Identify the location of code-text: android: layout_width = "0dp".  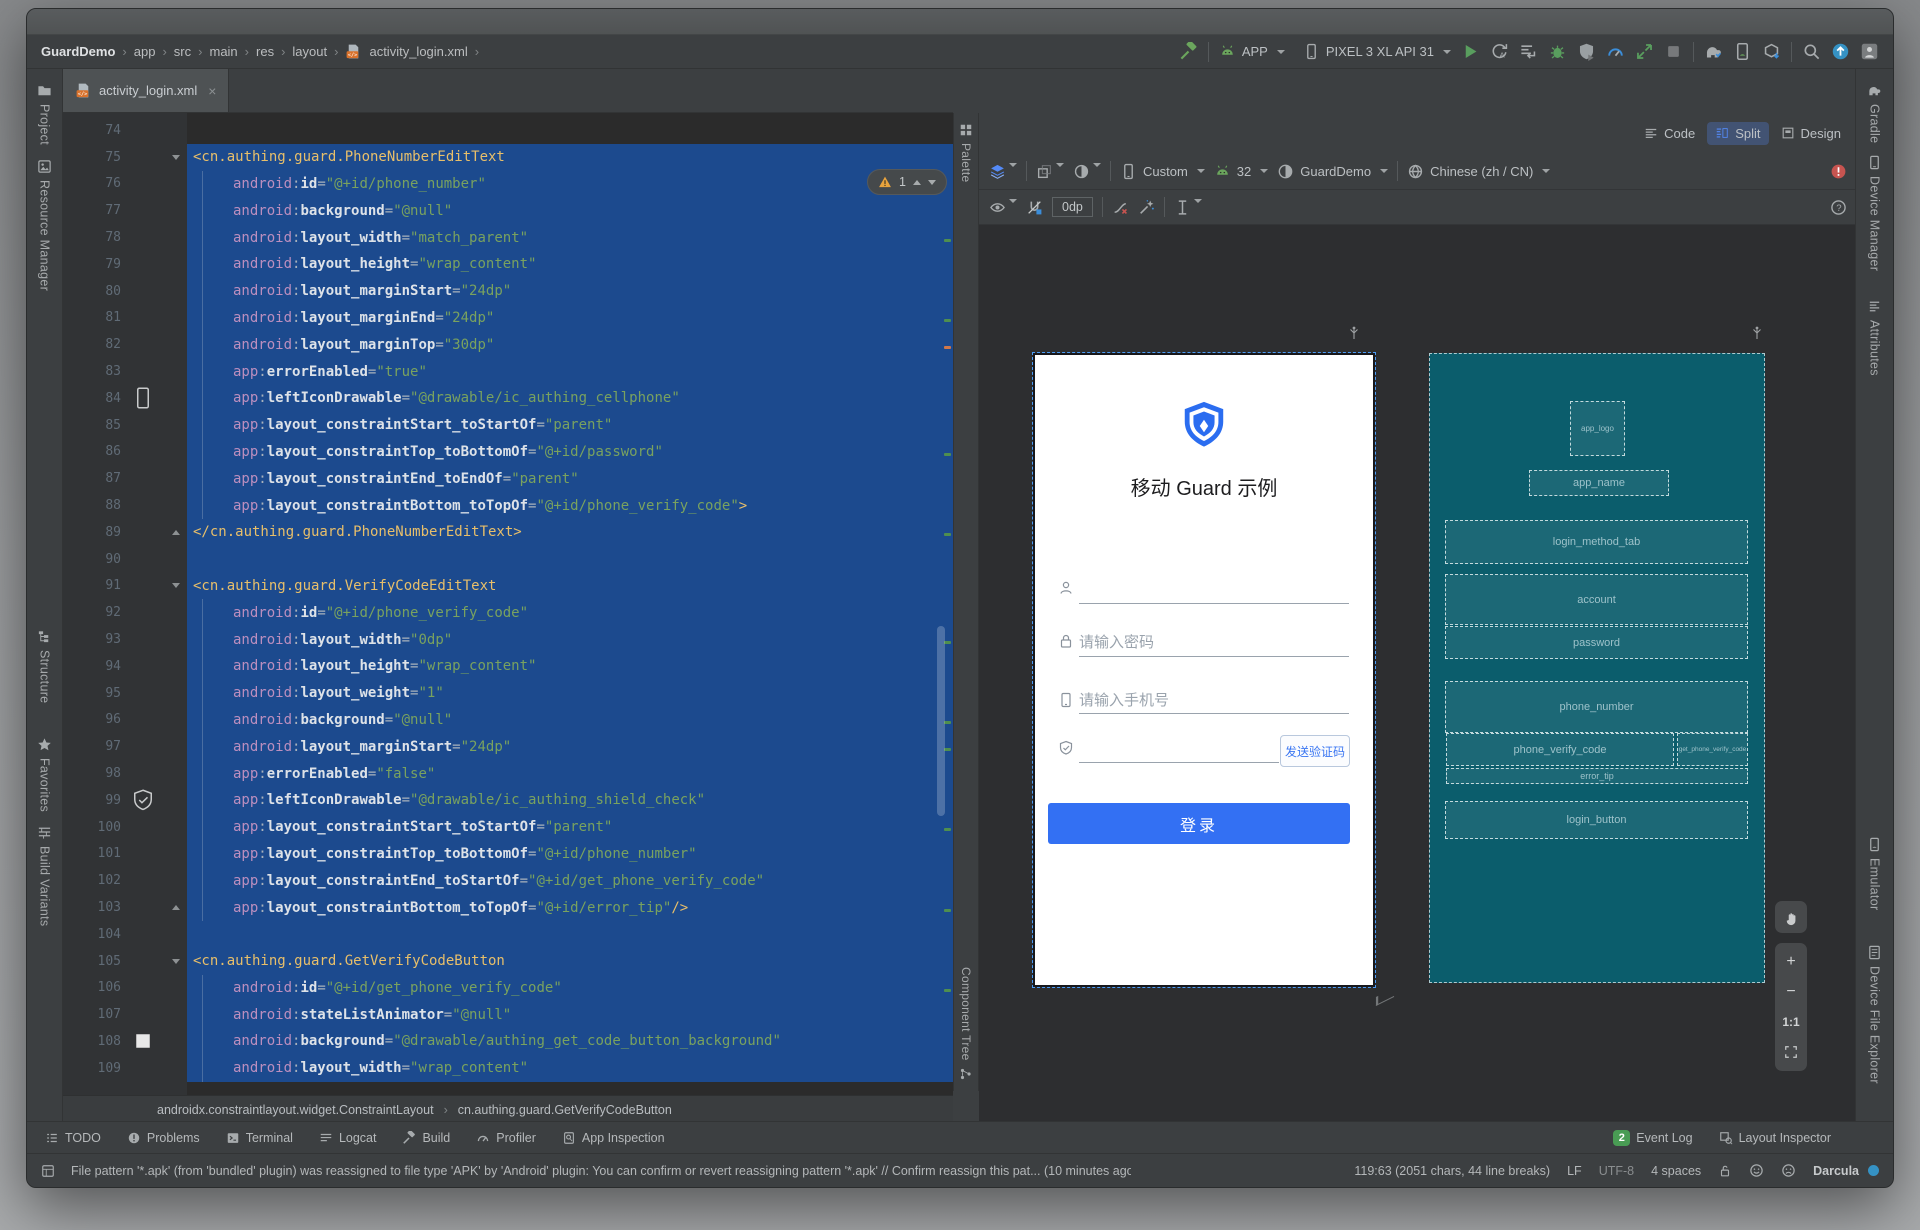
(570, 639).